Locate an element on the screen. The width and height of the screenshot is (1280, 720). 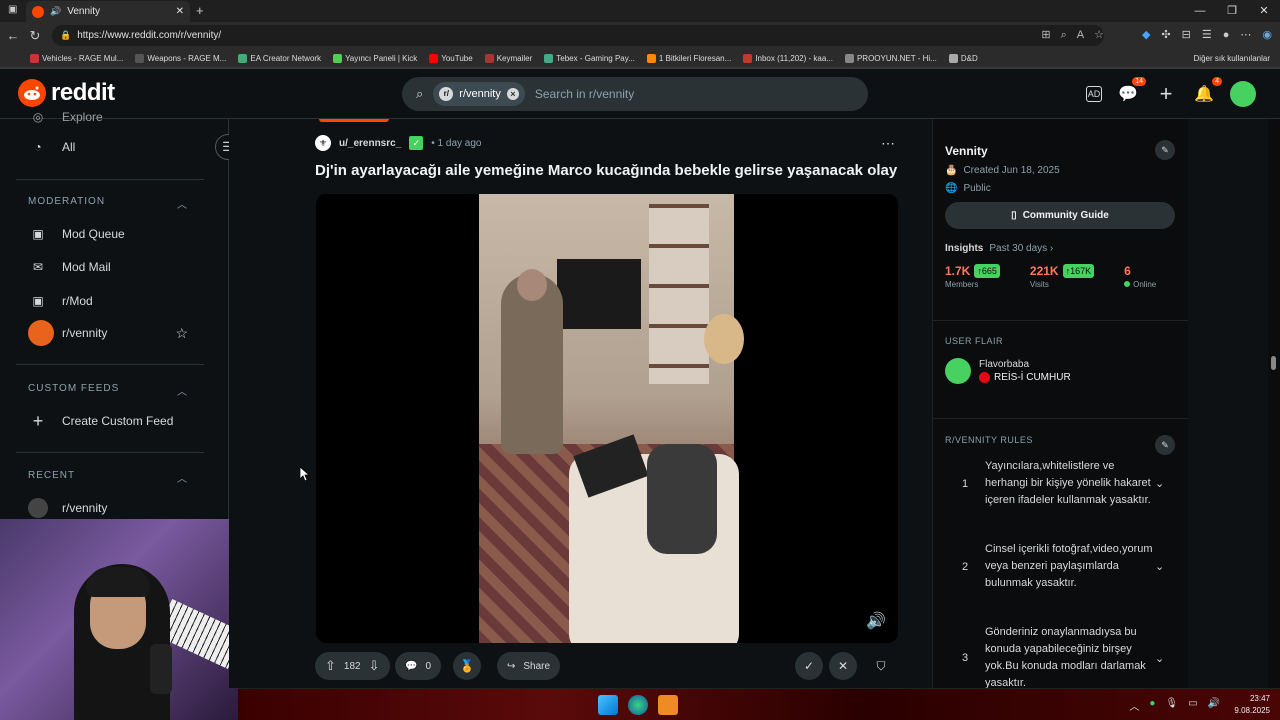
new-tab-icon: + is located at coordinates (200, 10).